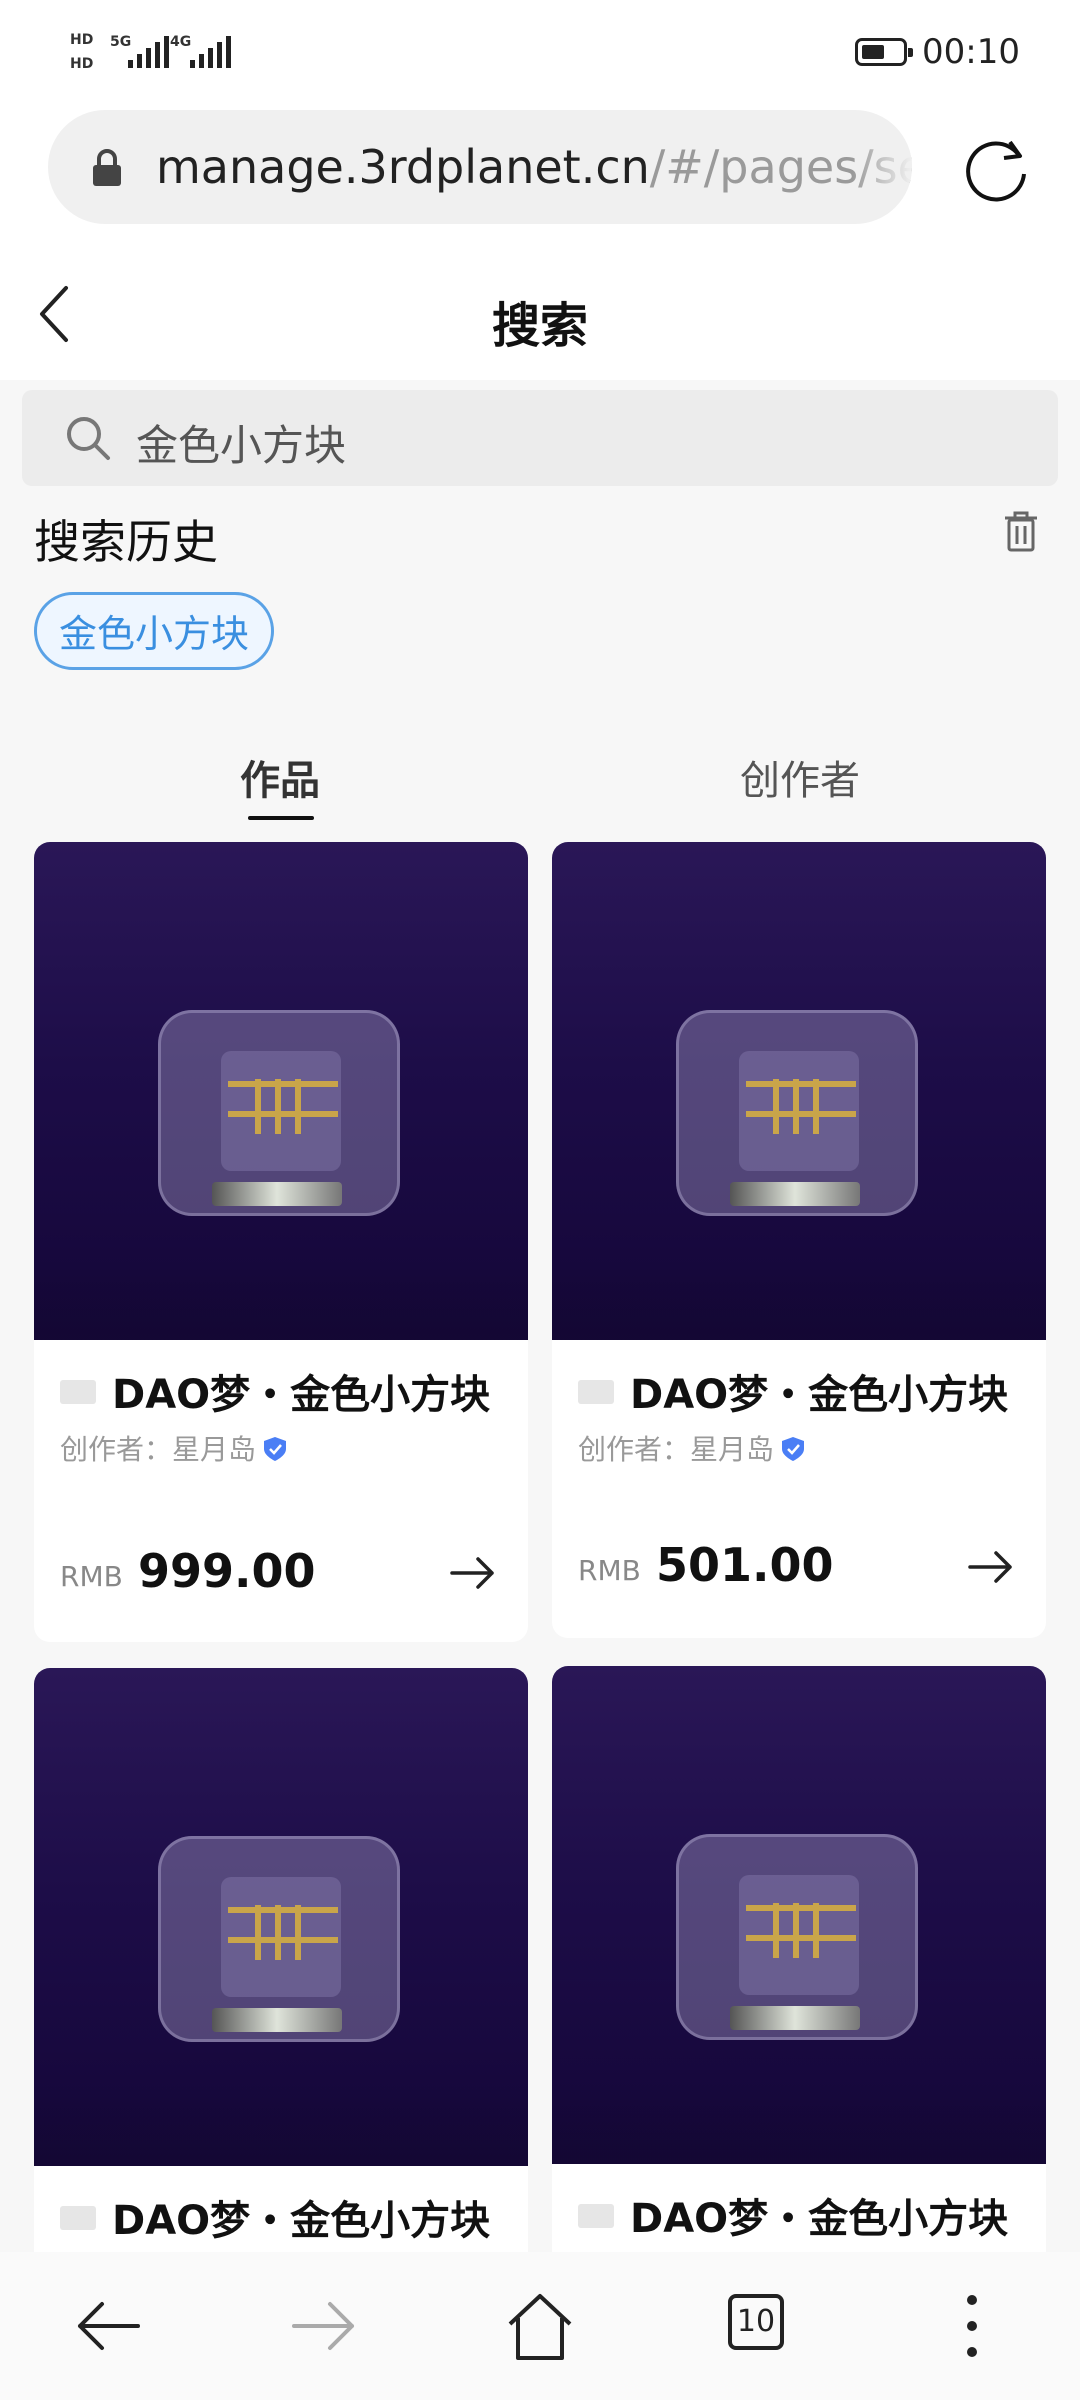 This screenshot has height=2400, width=1080. I want to click on forward-arrow-icon, so click(324, 2326).